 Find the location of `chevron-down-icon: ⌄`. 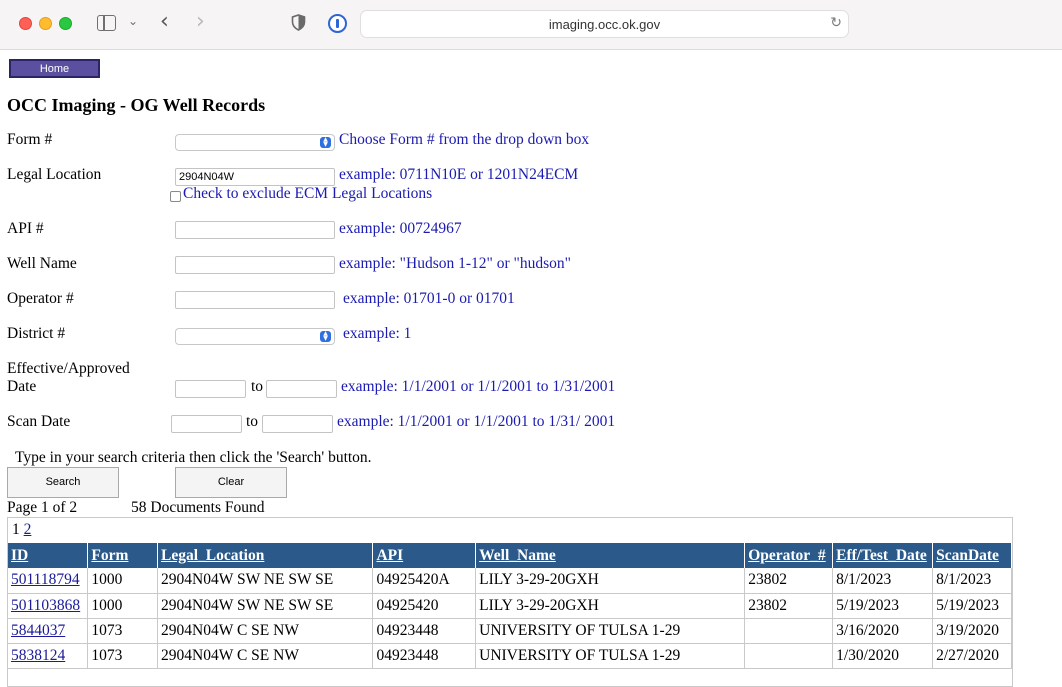

chevron-down-icon: ⌄ is located at coordinates (133, 21).